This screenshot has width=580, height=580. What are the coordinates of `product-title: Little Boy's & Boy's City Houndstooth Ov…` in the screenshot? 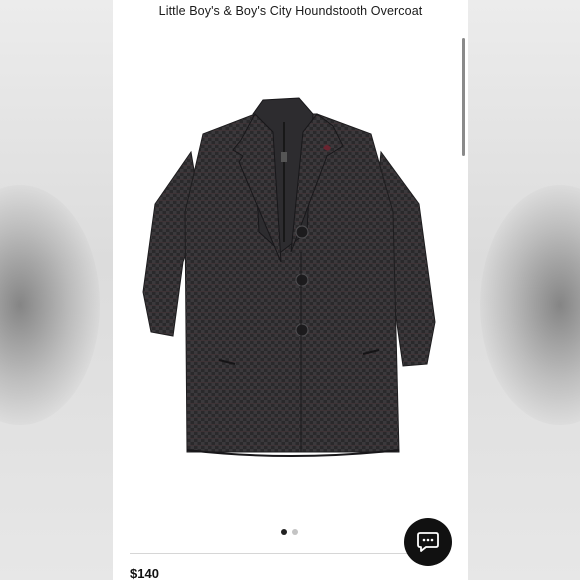 It's located at (290, 11).